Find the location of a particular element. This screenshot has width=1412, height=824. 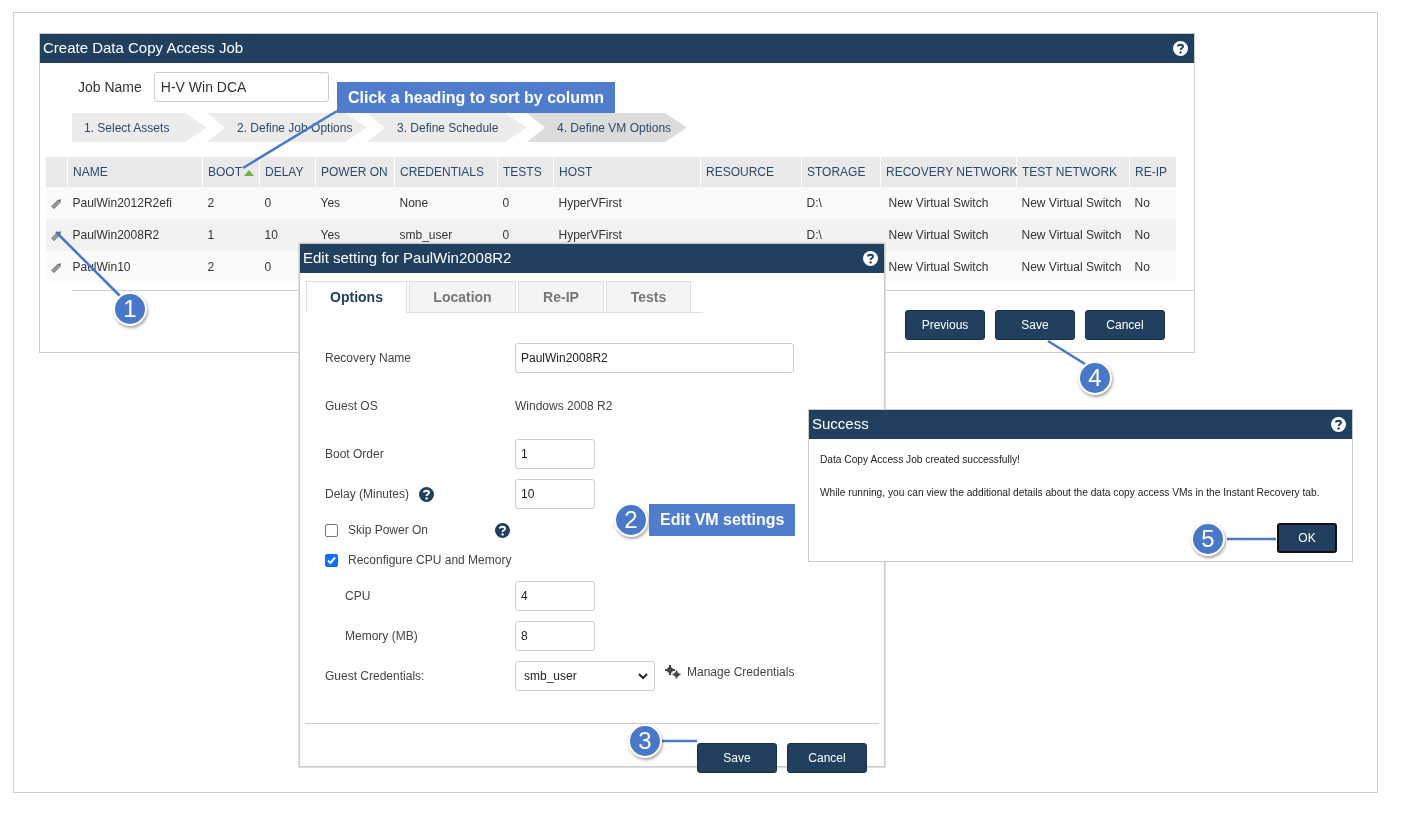

text-field: 8 is located at coordinates (555, 636).